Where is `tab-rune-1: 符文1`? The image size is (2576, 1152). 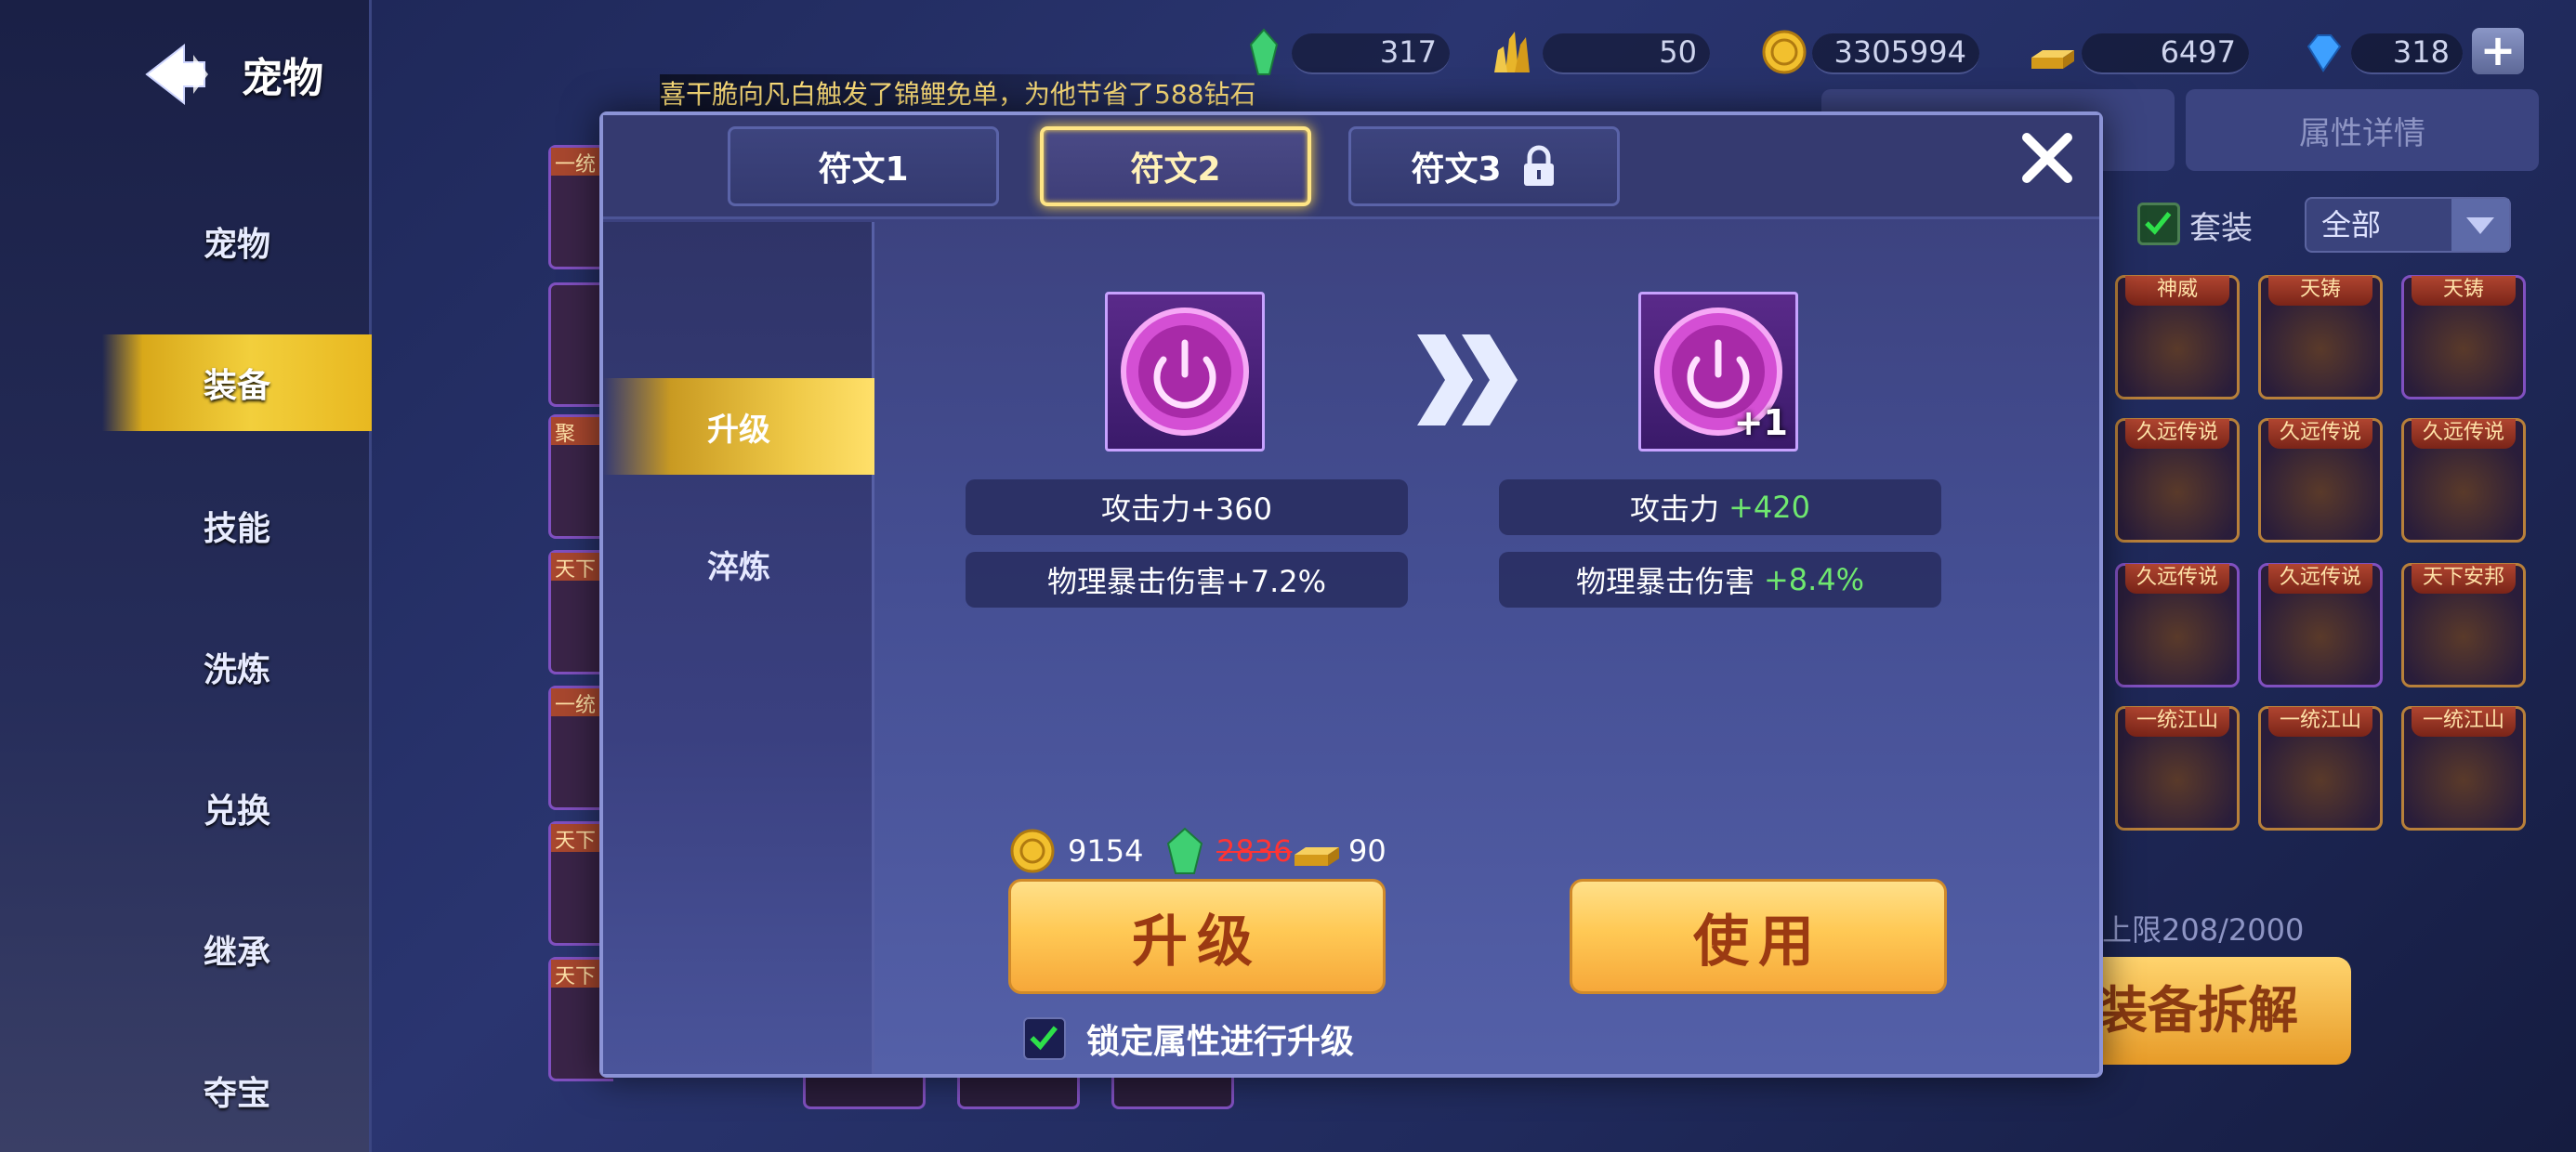 tab-rune-1: 符文1 is located at coordinates (863, 166).